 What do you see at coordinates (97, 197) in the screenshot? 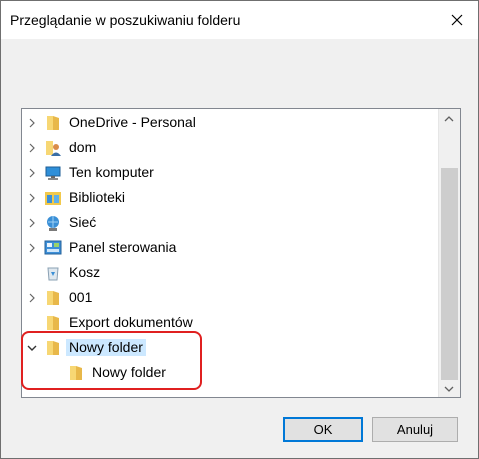
I see `tree-item-label: Biblioteki` at bounding box center [97, 197].